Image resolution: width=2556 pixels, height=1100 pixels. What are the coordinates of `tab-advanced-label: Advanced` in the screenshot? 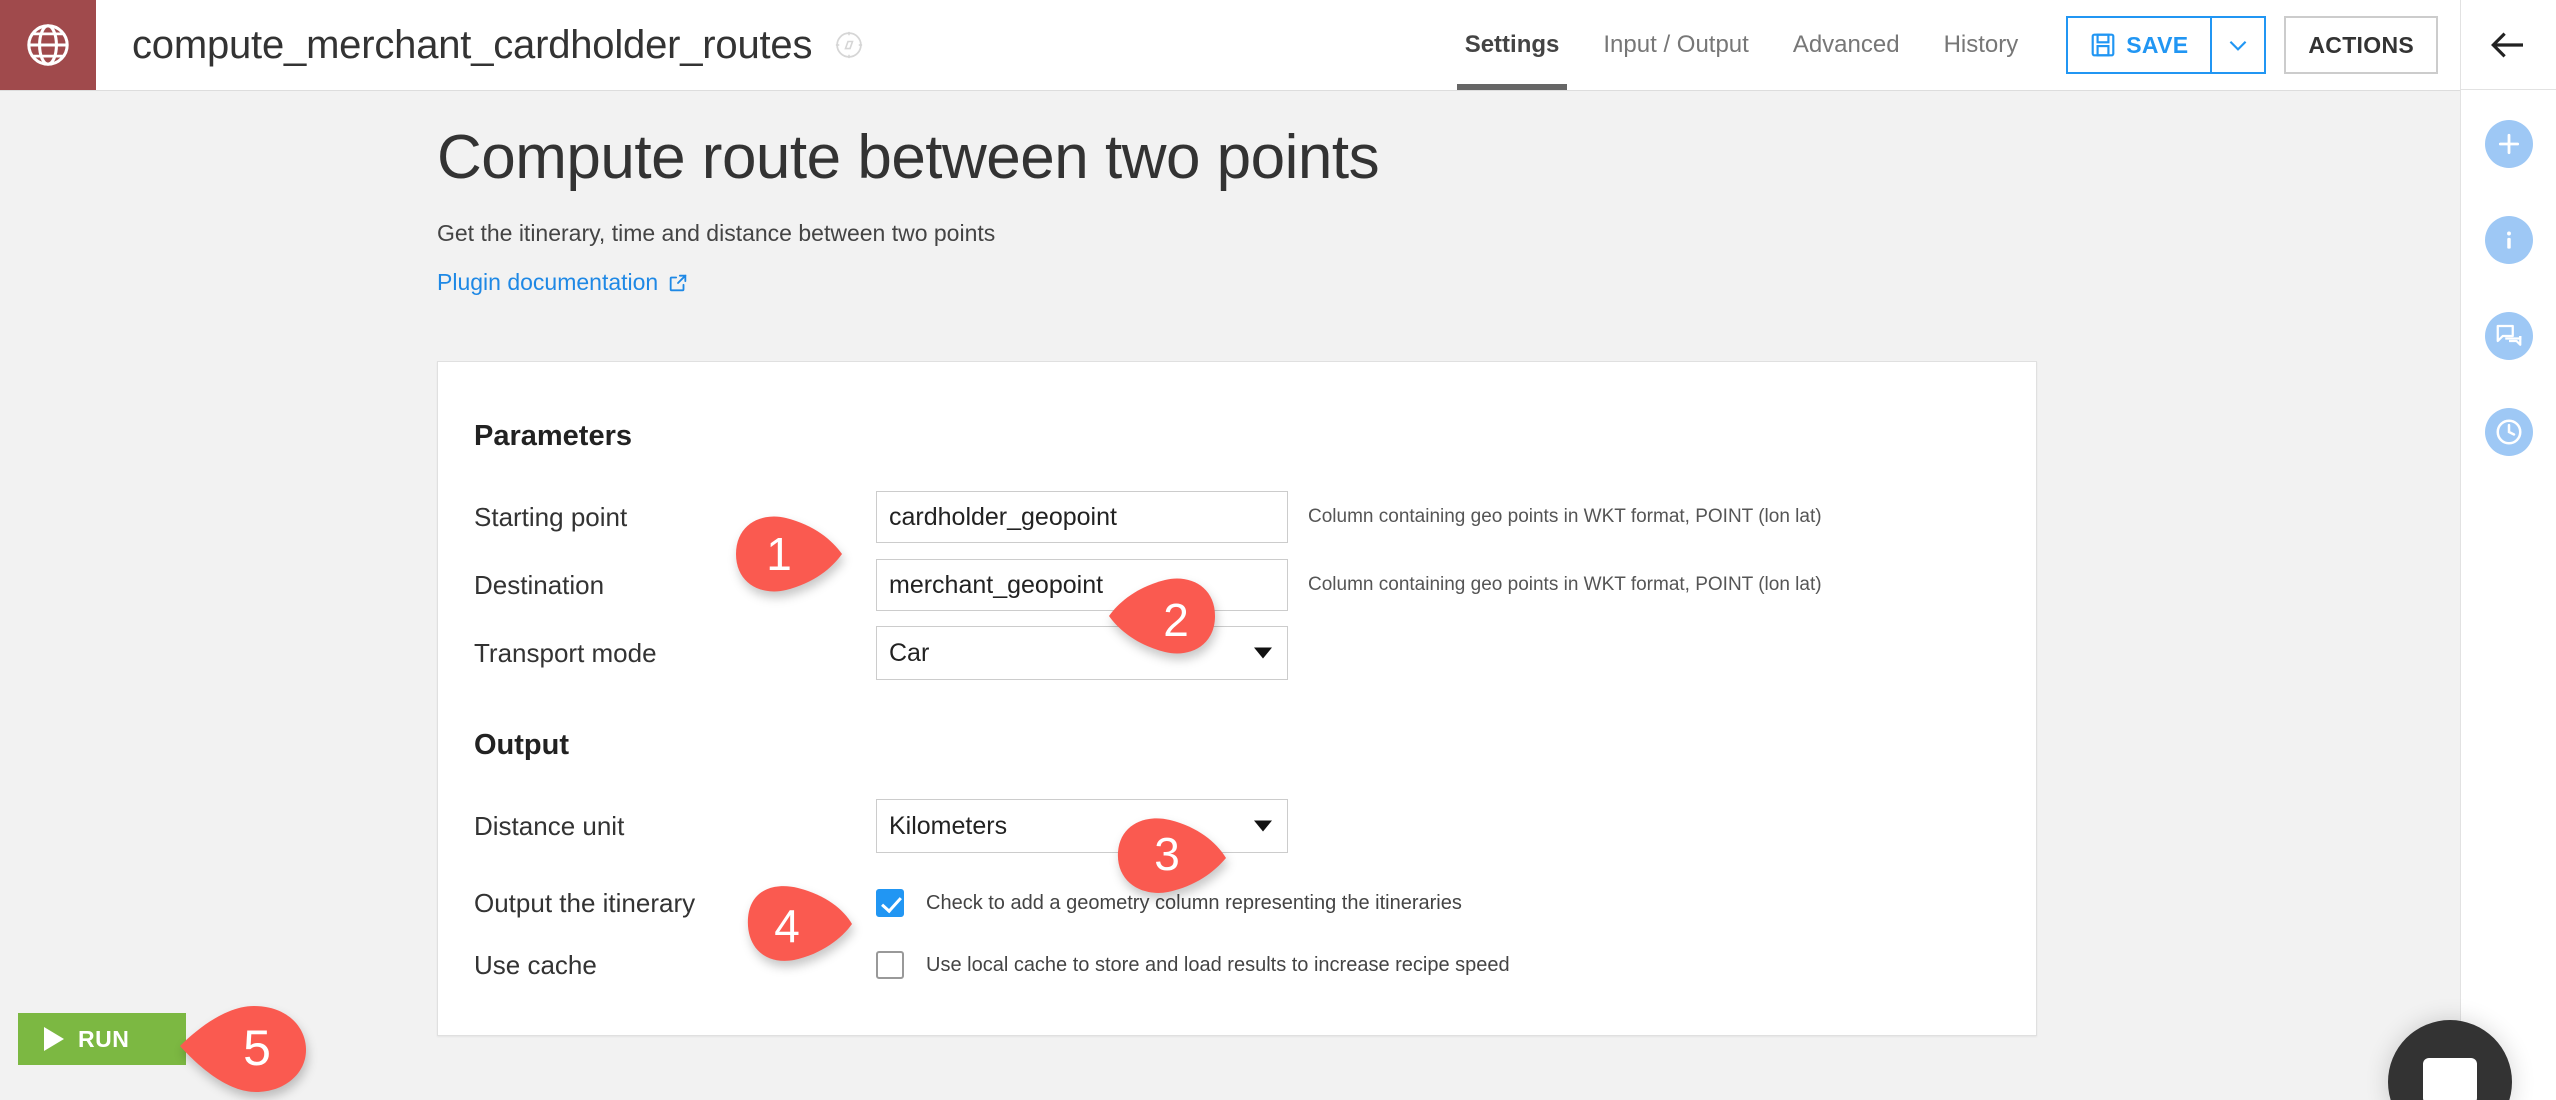 It's located at (1846, 44).